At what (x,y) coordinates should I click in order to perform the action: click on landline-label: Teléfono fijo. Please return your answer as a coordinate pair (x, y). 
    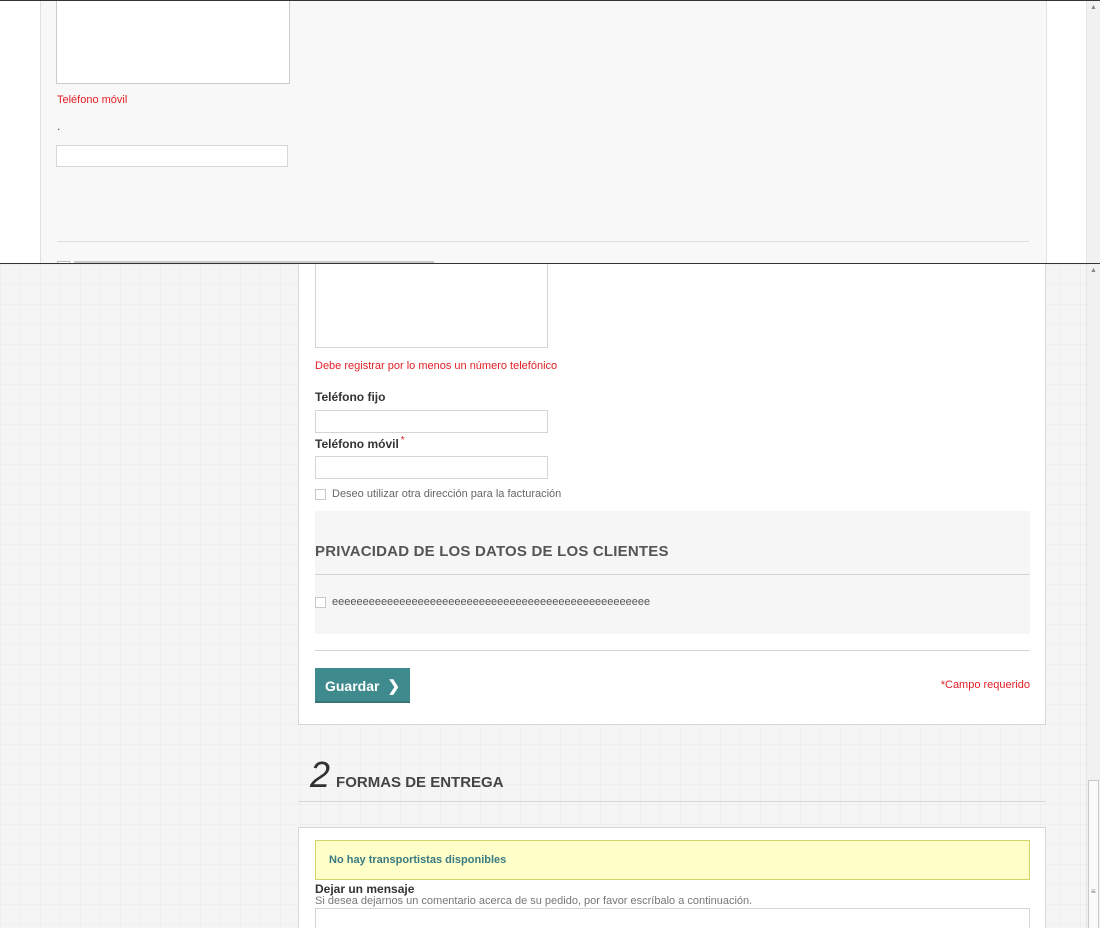
    Looking at the image, I should click on (350, 397).